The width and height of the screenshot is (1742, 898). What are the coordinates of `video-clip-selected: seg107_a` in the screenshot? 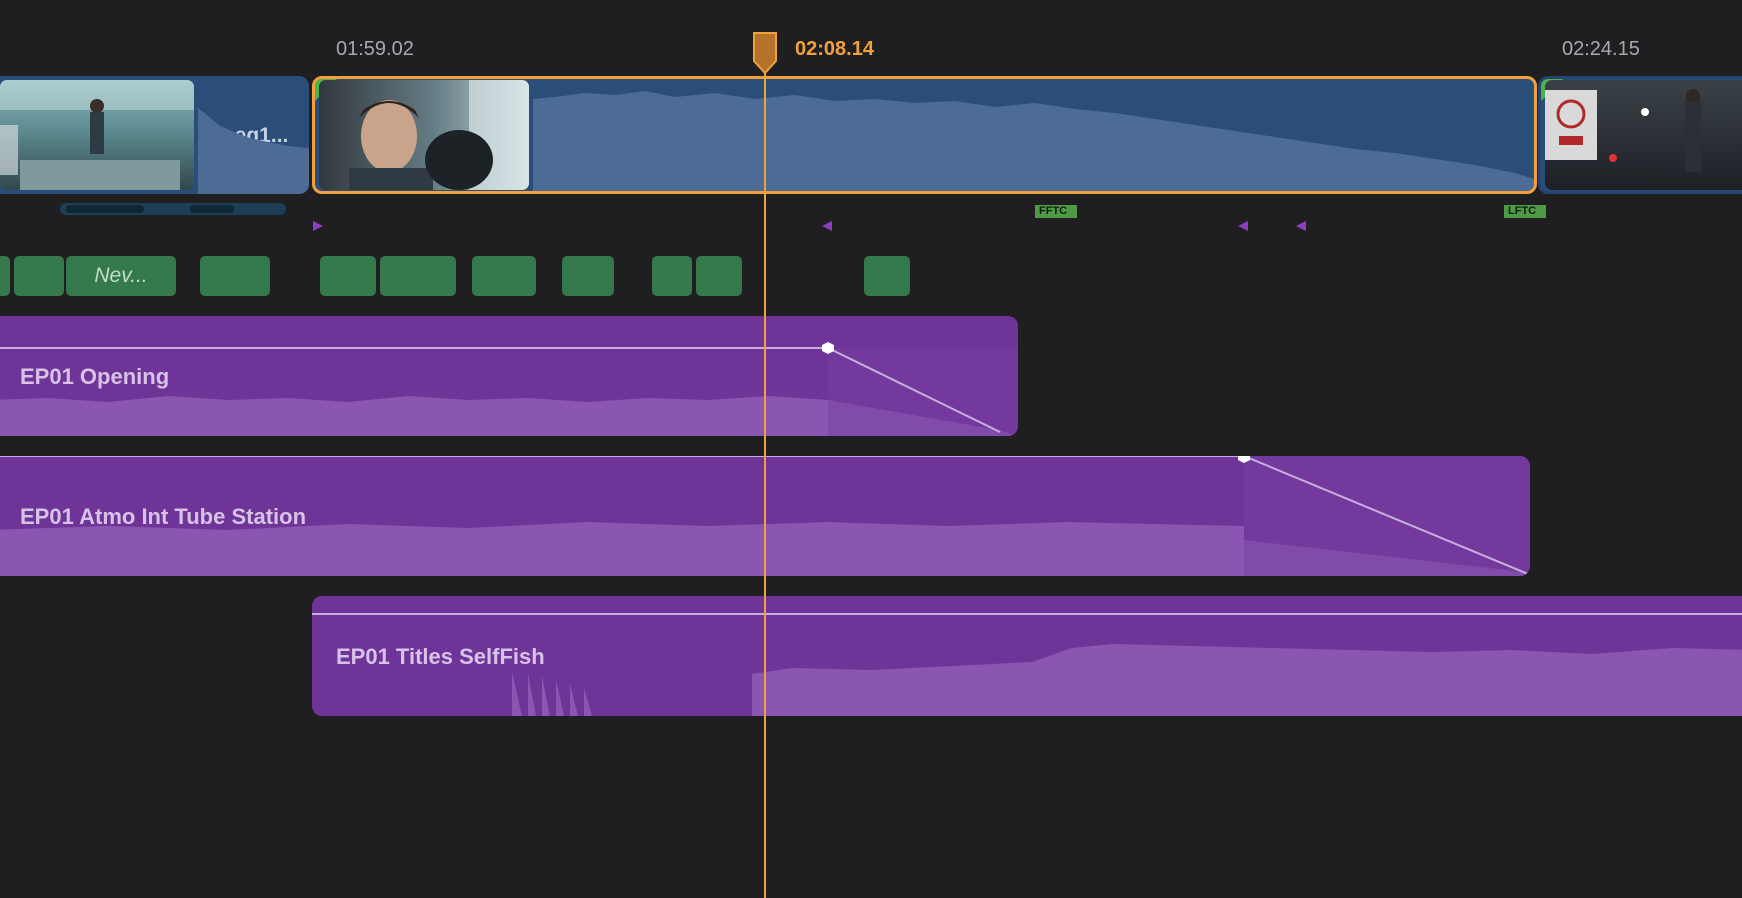 It's located at (924, 135).